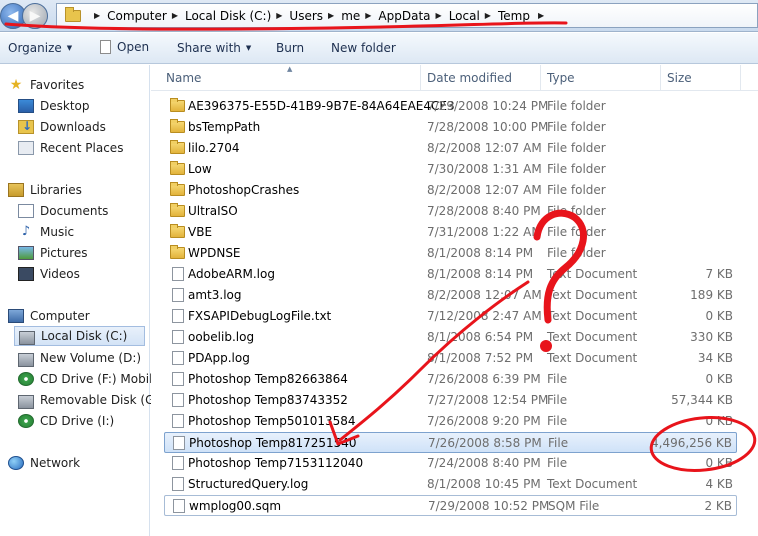 Image resolution: width=758 pixels, height=536 pixels. What do you see at coordinates (480, 274) in the screenshot?
I see `file-date-modified: 8/1/2008 8:14 PM` at bounding box center [480, 274].